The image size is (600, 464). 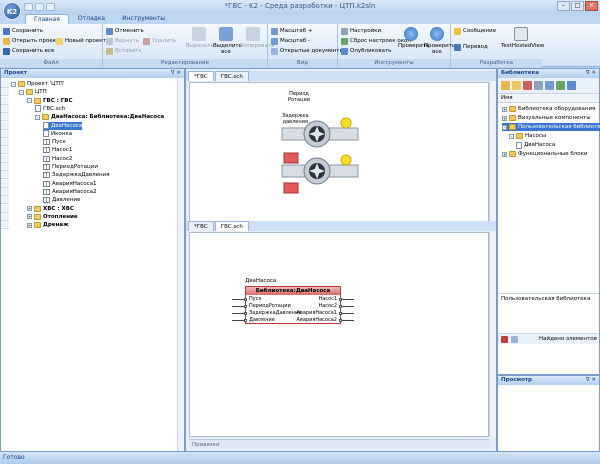 What do you see at coordinates (109, 51) in the screenshot?
I see `paste-icon` at bounding box center [109, 51].